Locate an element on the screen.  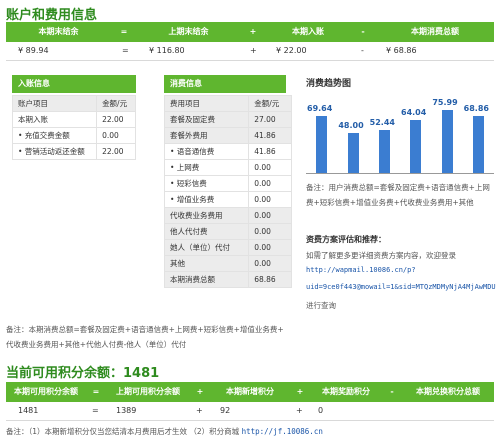
income-value: ¥ 22.00 is located at coordinates (291, 50).